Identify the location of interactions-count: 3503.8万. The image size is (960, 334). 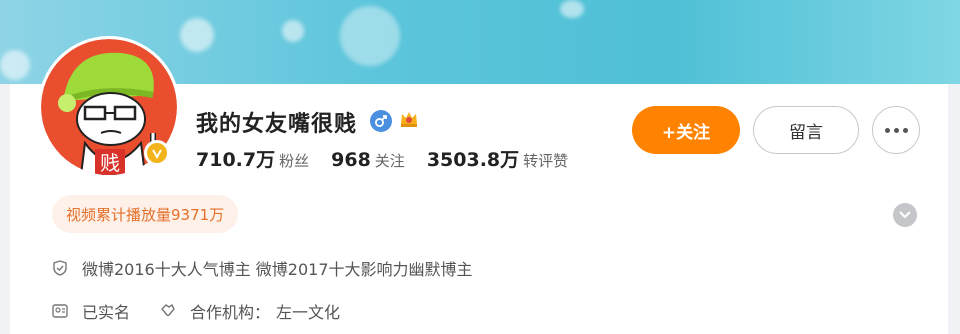
(473, 160).